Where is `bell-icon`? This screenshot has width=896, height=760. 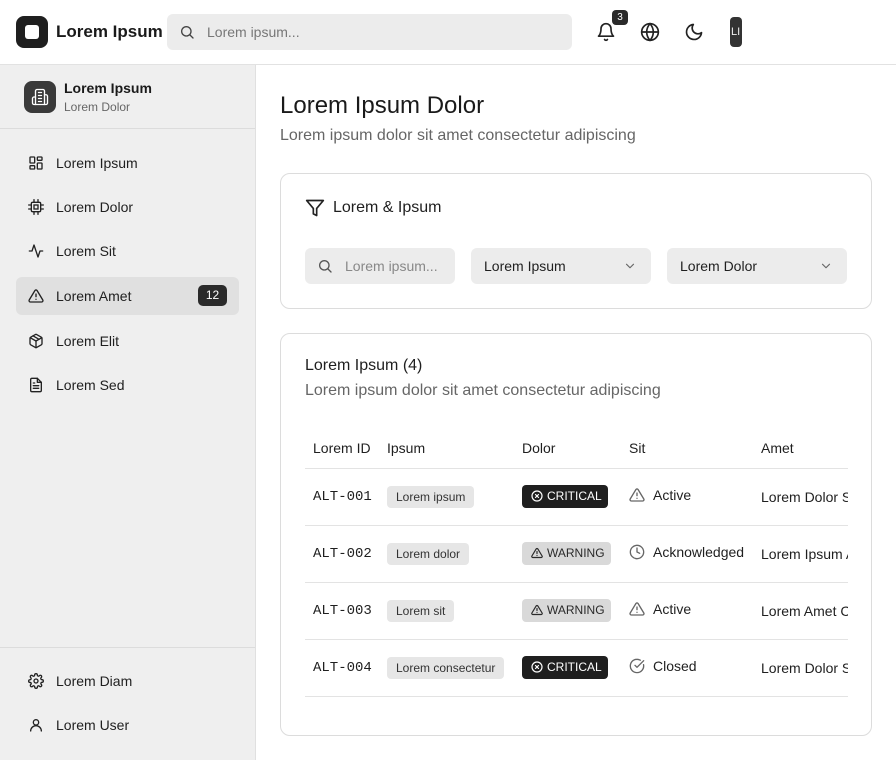 bell-icon is located at coordinates (606, 32).